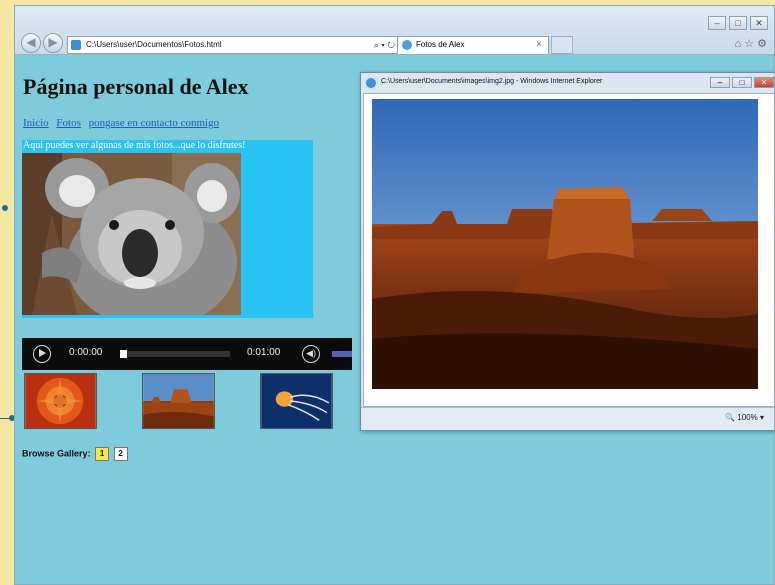 The height and width of the screenshot is (585, 775). Describe the element at coordinates (567, 418) in the screenshot. I see `popup-status-bar: 🔍 100% ▾` at that location.